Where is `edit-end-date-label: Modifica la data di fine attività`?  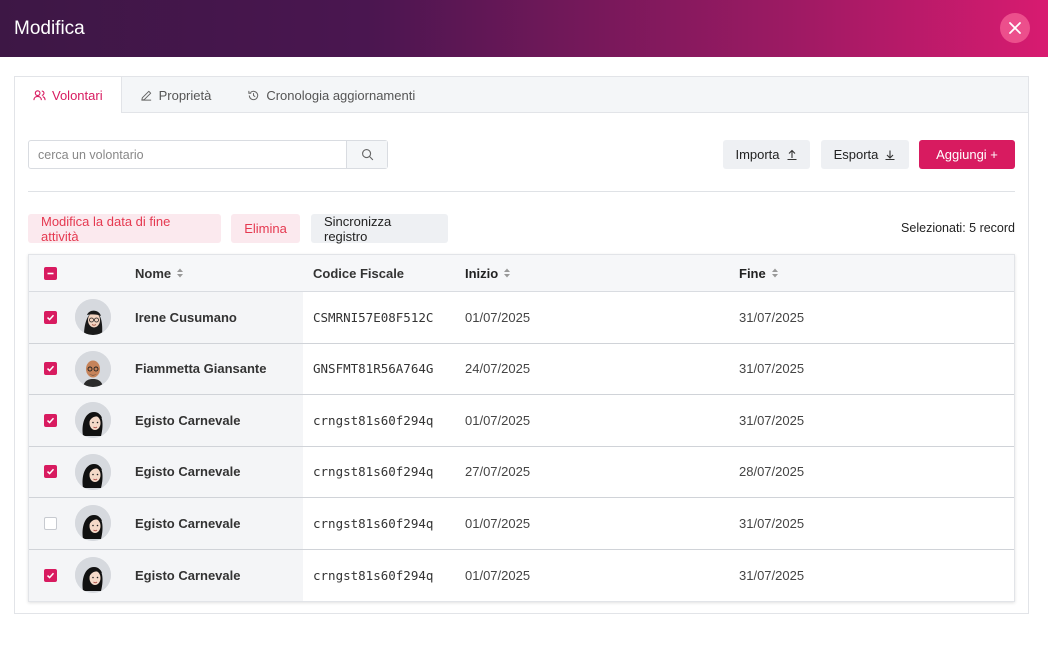
edit-end-date-label: Modifica la data di fine attività is located at coordinates (106, 228).